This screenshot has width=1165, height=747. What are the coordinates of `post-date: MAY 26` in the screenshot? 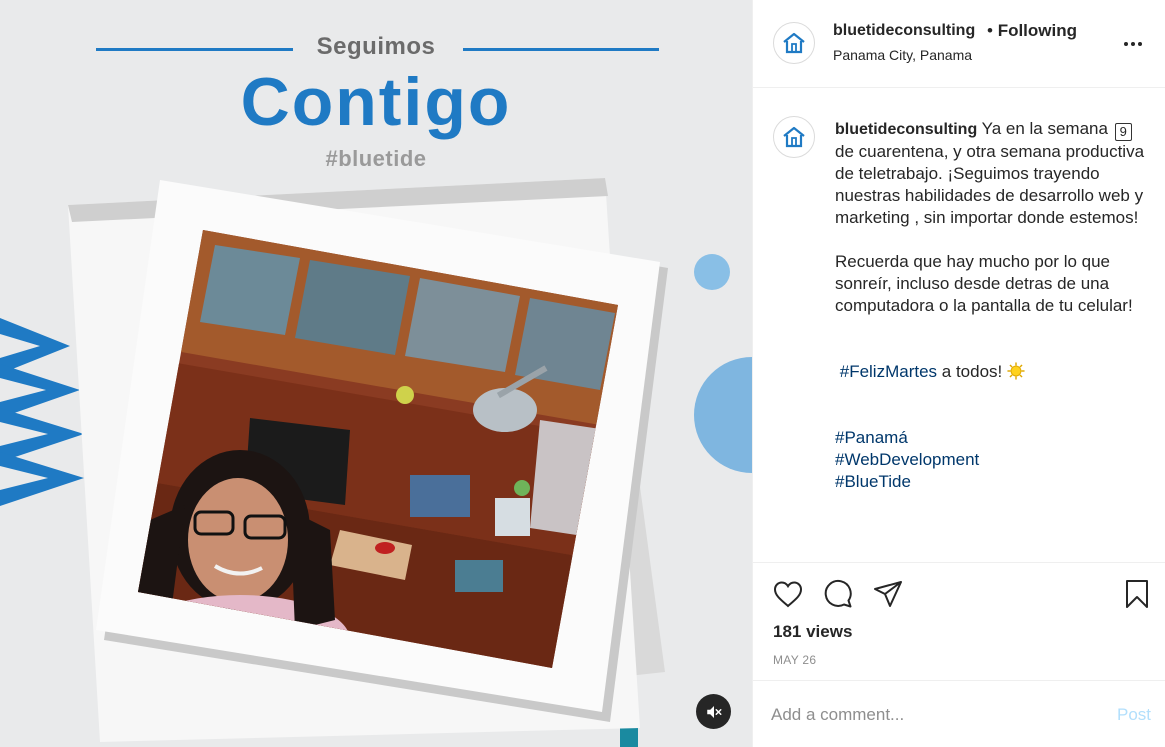 It's located at (794, 660).